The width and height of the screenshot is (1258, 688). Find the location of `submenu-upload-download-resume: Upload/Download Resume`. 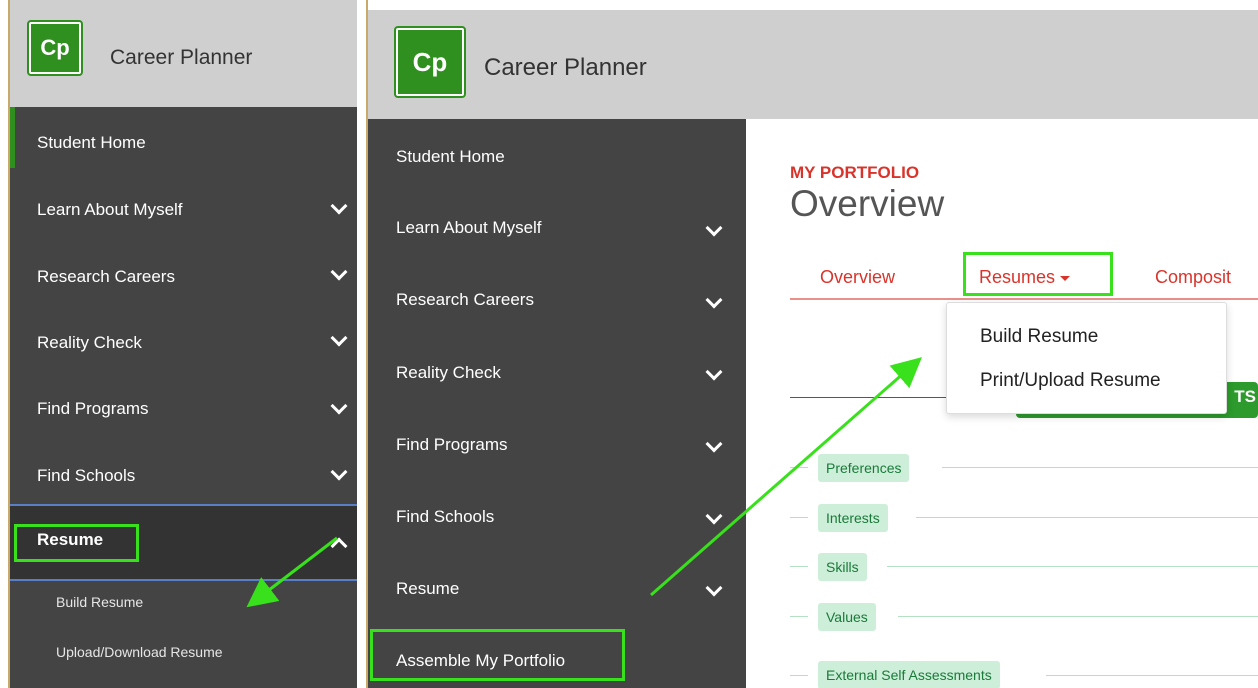

submenu-upload-download-resume: Upload/Download Resume is located at coordinates (139, 652).